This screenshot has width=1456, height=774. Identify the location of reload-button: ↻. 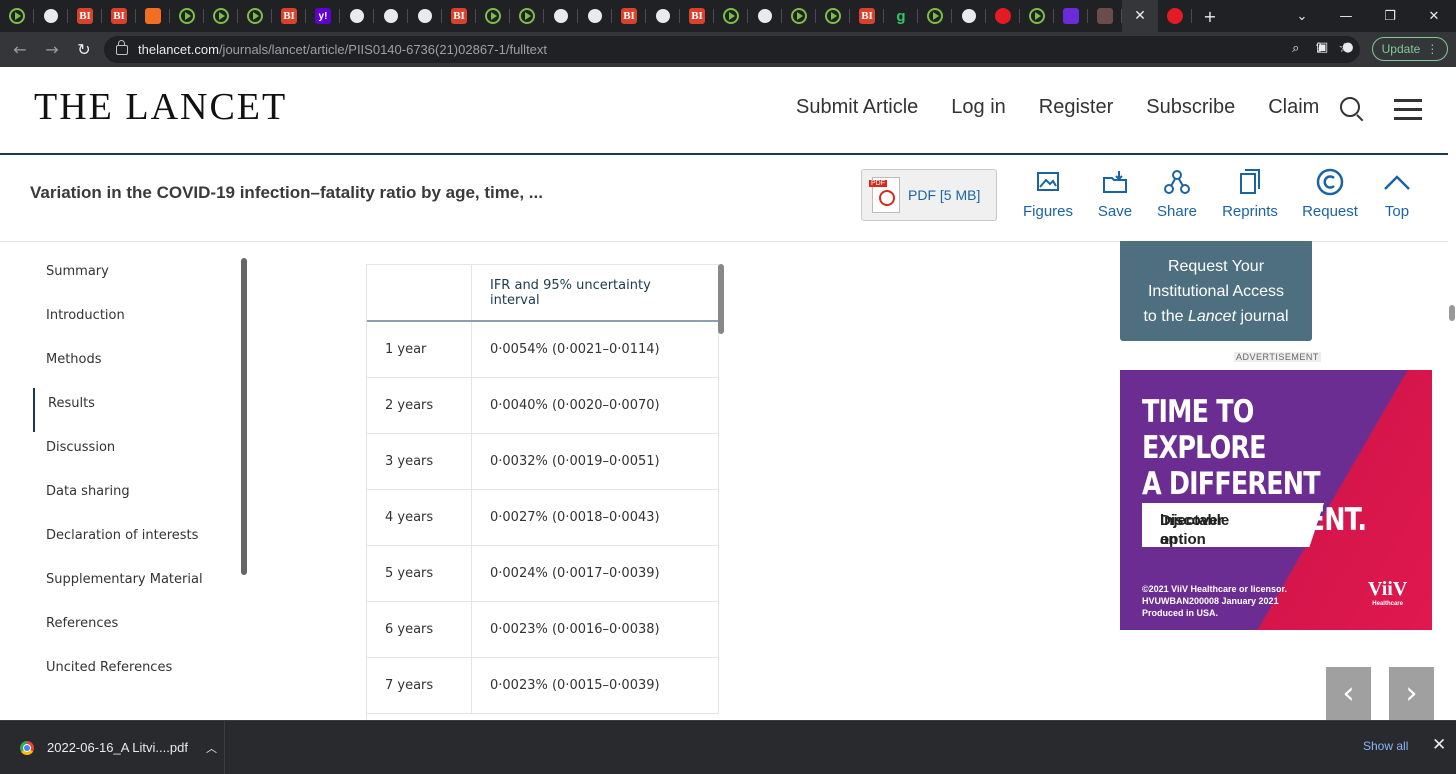
(84, 49).